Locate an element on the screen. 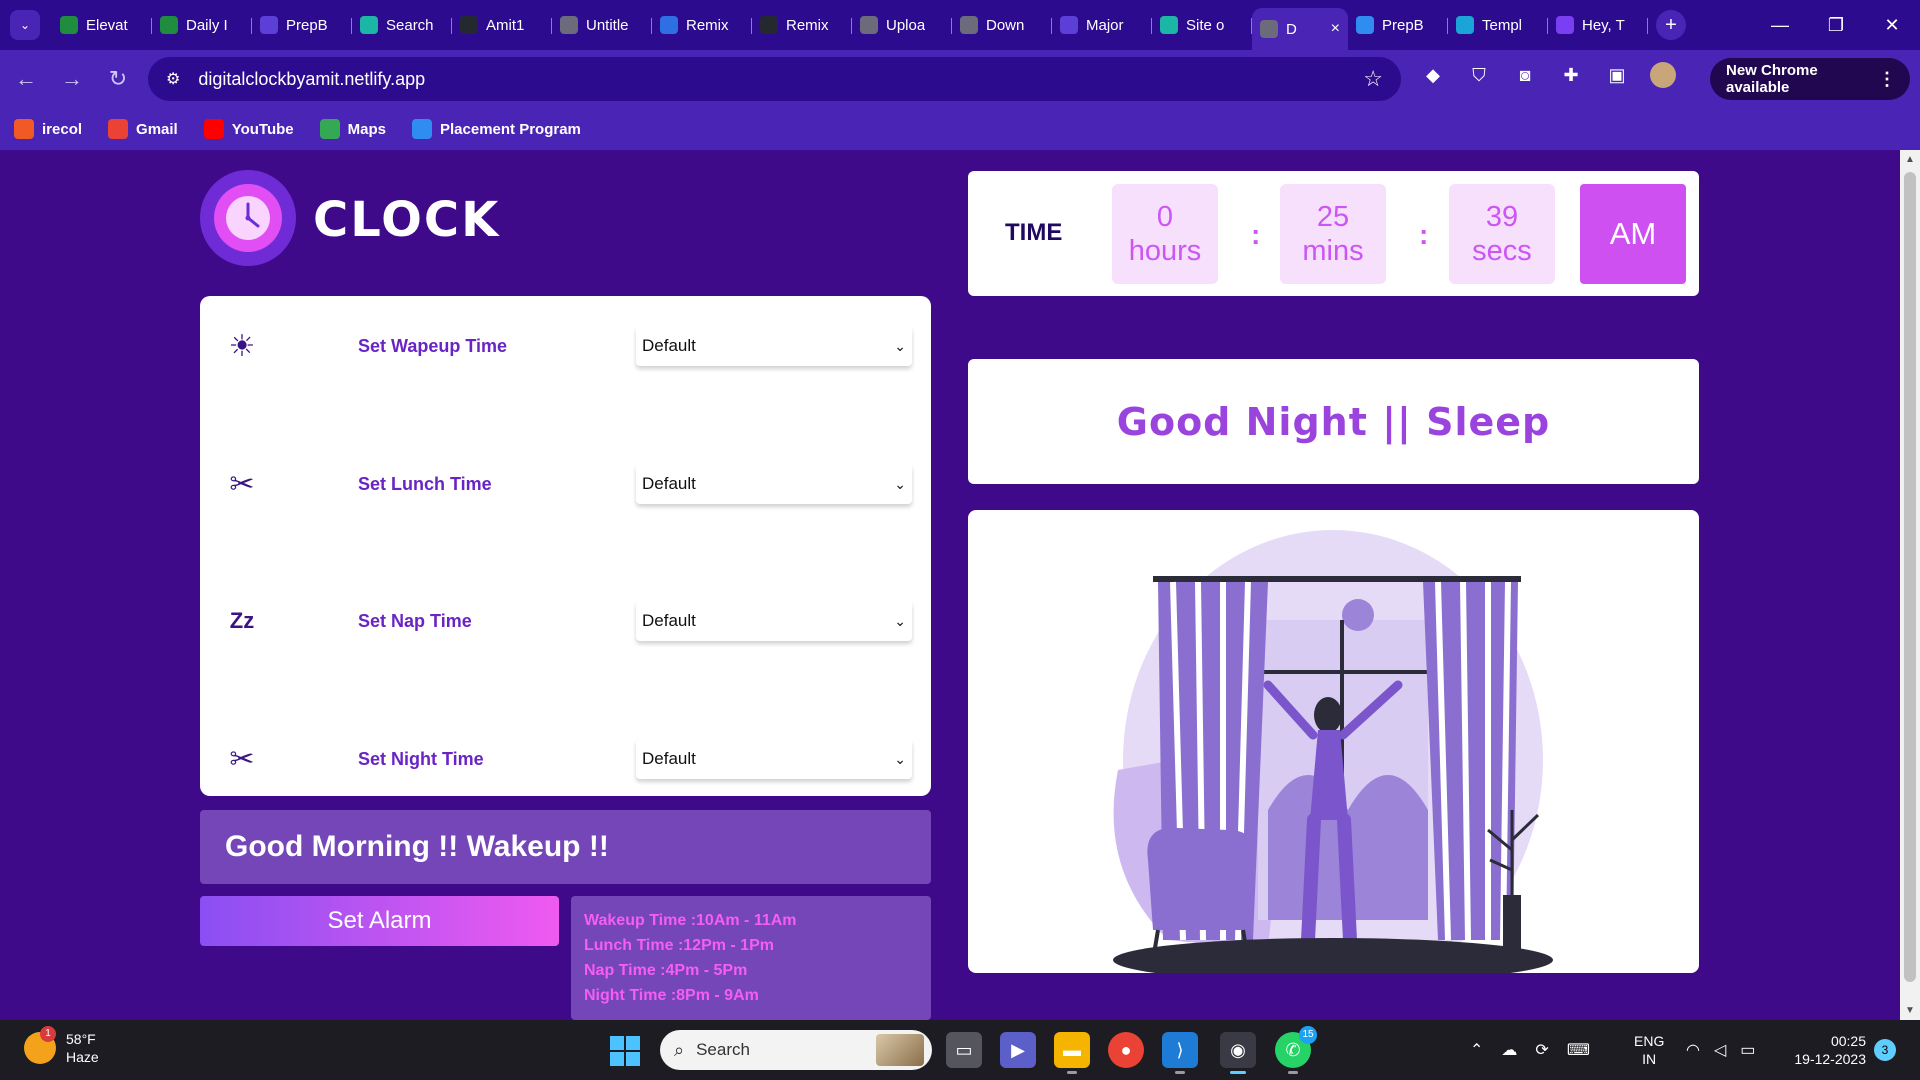 The height and width of the screenshot is (1080, 1920). bookmark-item: Maps is located at coordinates (352, 129).